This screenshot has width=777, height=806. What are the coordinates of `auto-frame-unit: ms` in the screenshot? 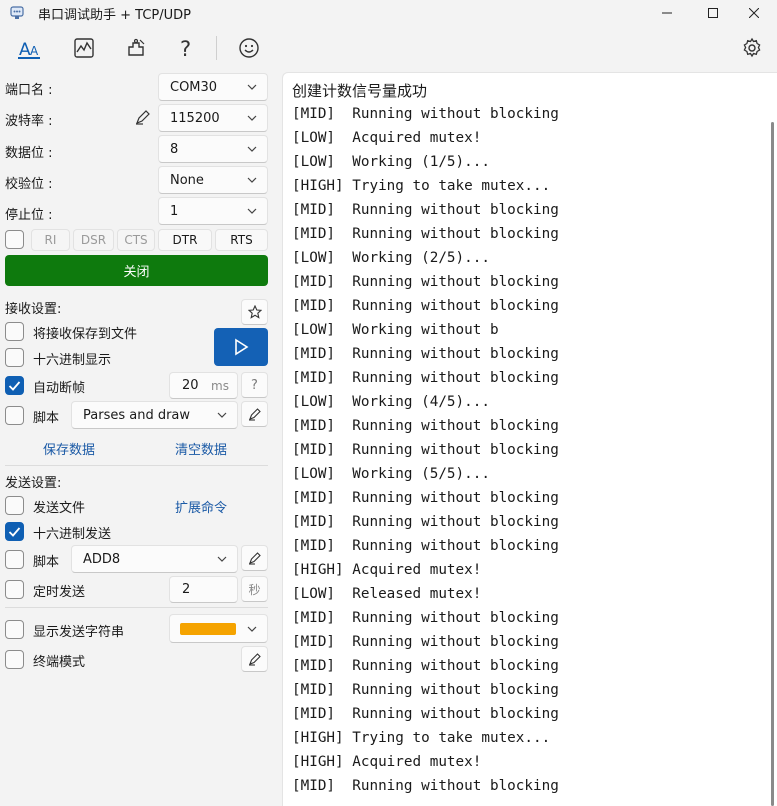 It's located at (220, 385).